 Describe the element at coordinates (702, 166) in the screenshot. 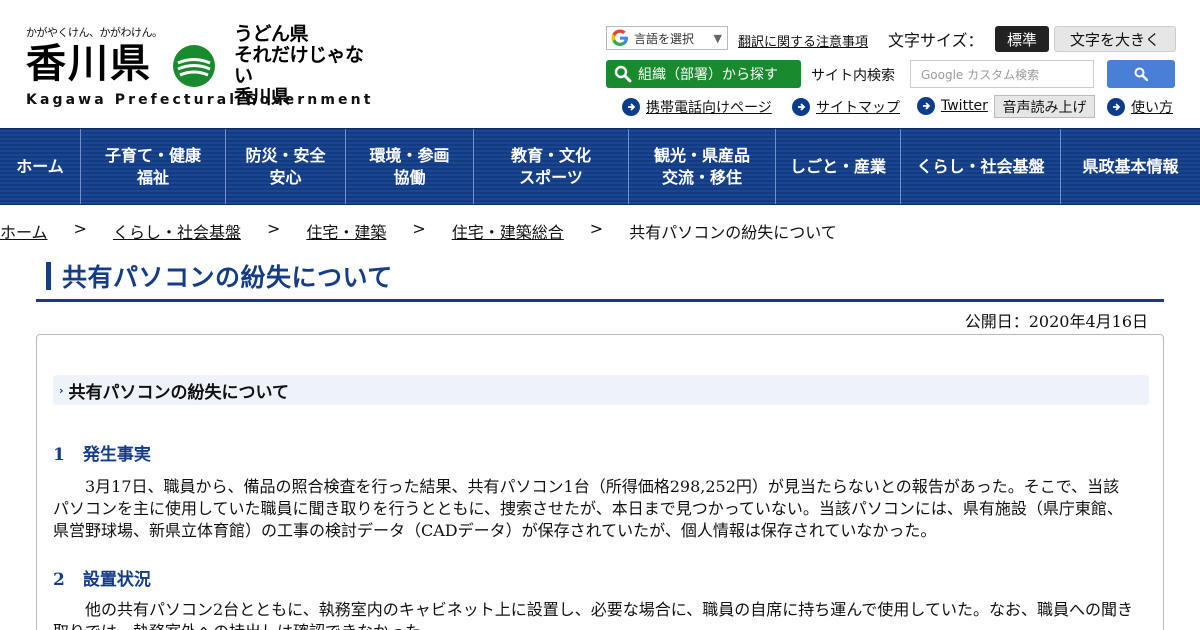

I see `gnav-item-tourism: 観光・県産品 交流・移住` at that location.